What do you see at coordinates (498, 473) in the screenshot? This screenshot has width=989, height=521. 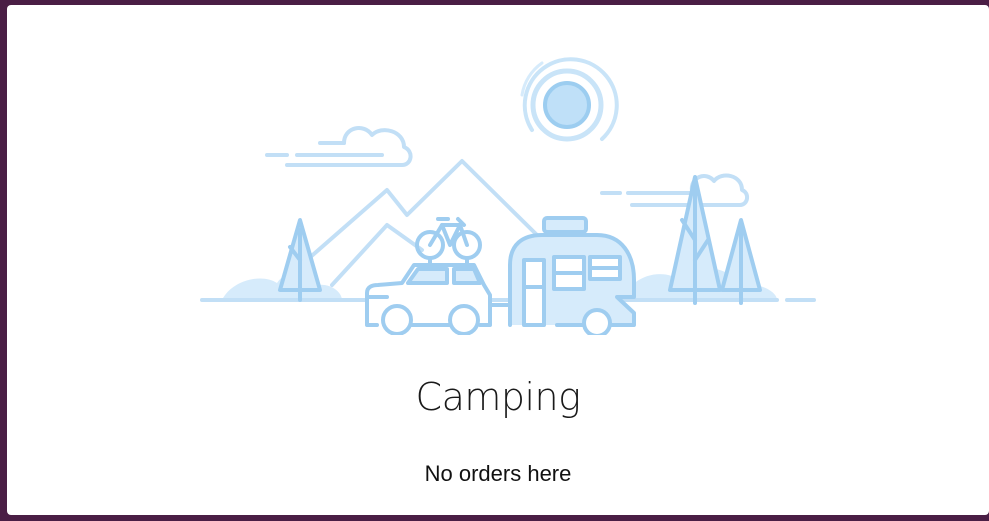 I see `empty-state-message: No orders here` at bounding box center [498, 473].